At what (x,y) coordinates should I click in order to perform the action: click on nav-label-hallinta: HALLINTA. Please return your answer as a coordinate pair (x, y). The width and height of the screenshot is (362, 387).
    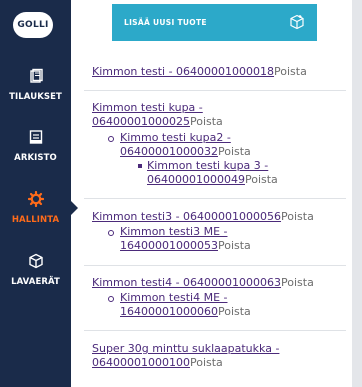
    Looking at the image, I should click on (35, 220).